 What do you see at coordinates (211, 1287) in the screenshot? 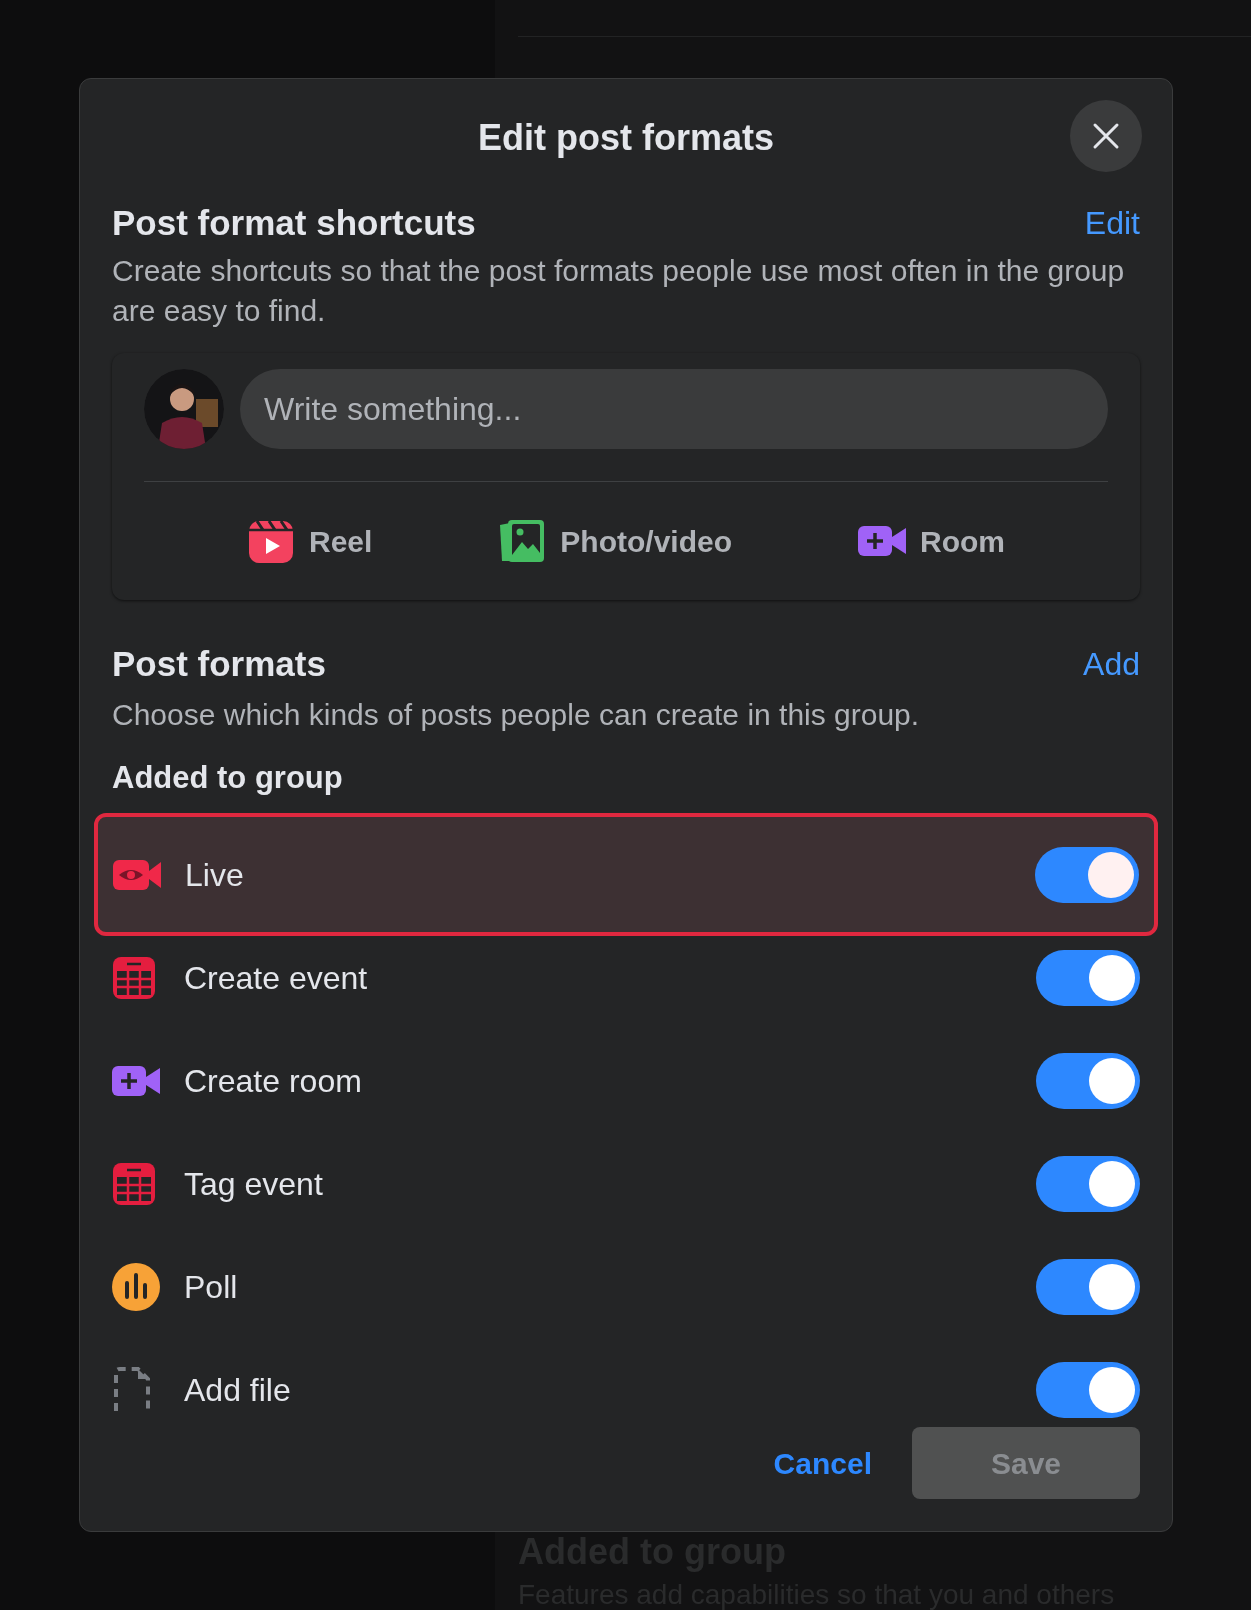
I see `format-label: Poll` at bounding box center [211, 1287].